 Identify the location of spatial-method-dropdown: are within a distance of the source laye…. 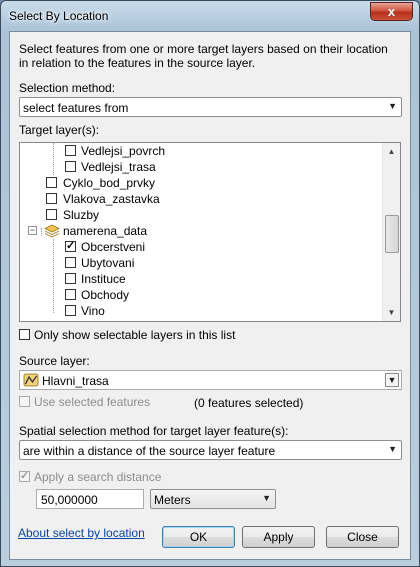
(210, 450).